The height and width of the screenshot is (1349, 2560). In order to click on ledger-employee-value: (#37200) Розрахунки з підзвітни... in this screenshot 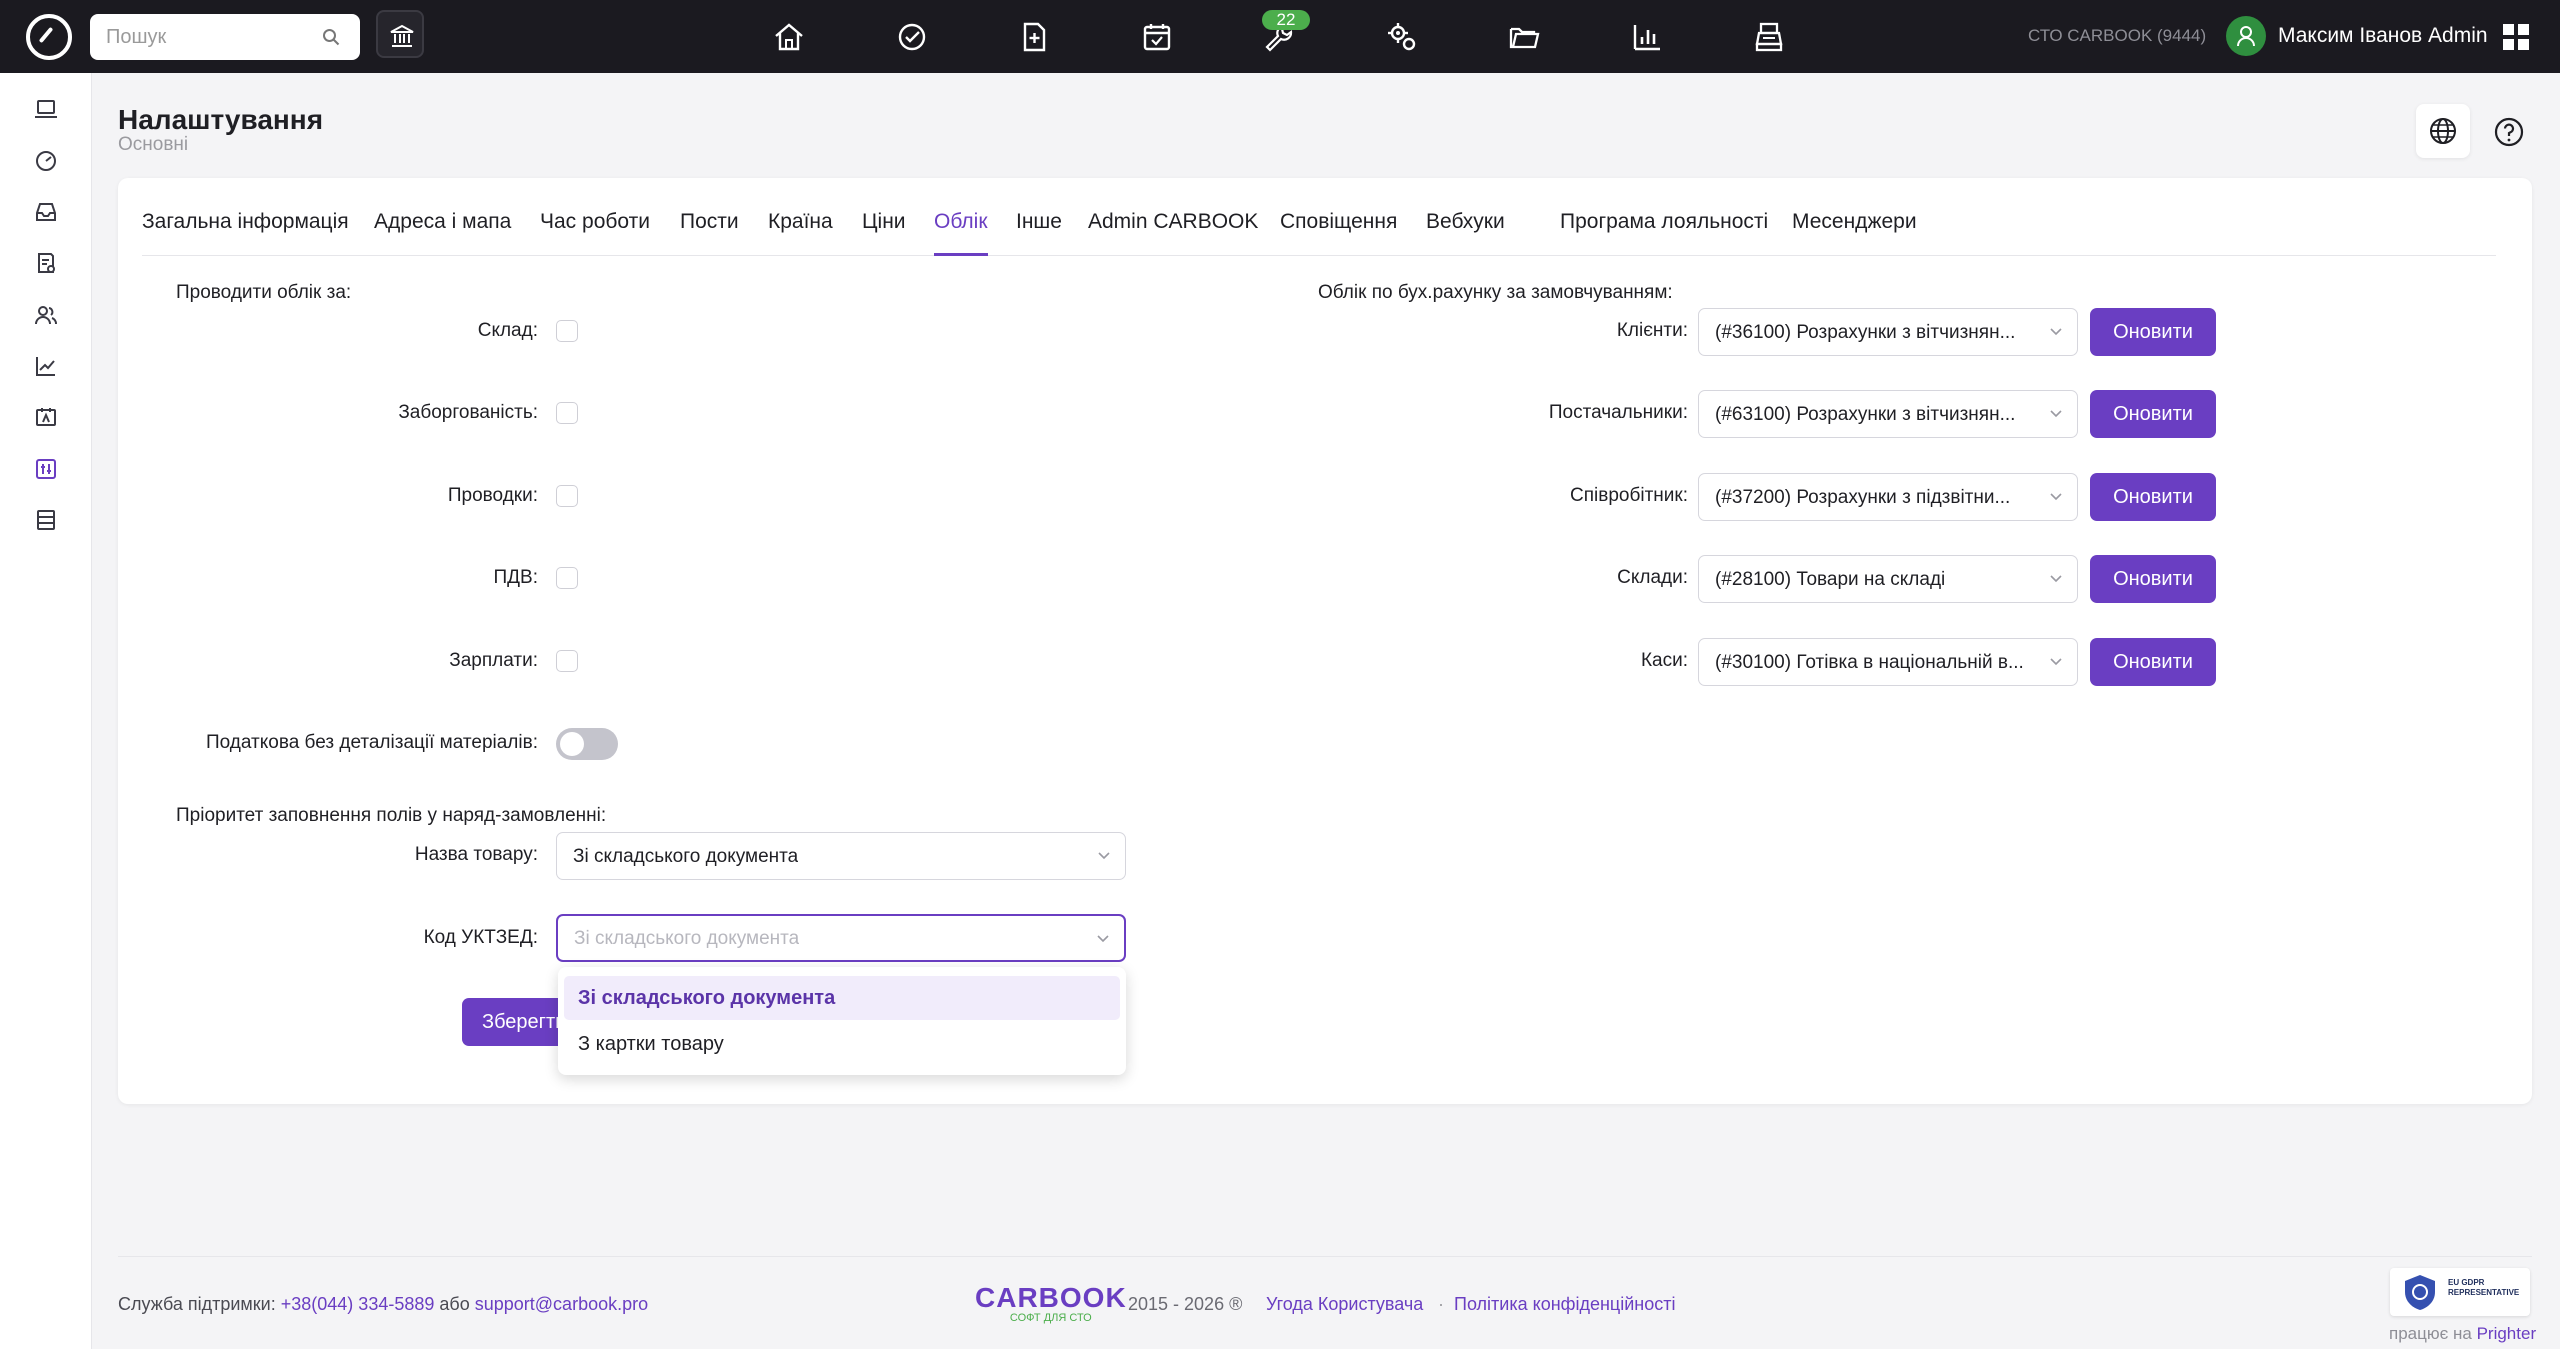, I will do `click(1863, 497)`.